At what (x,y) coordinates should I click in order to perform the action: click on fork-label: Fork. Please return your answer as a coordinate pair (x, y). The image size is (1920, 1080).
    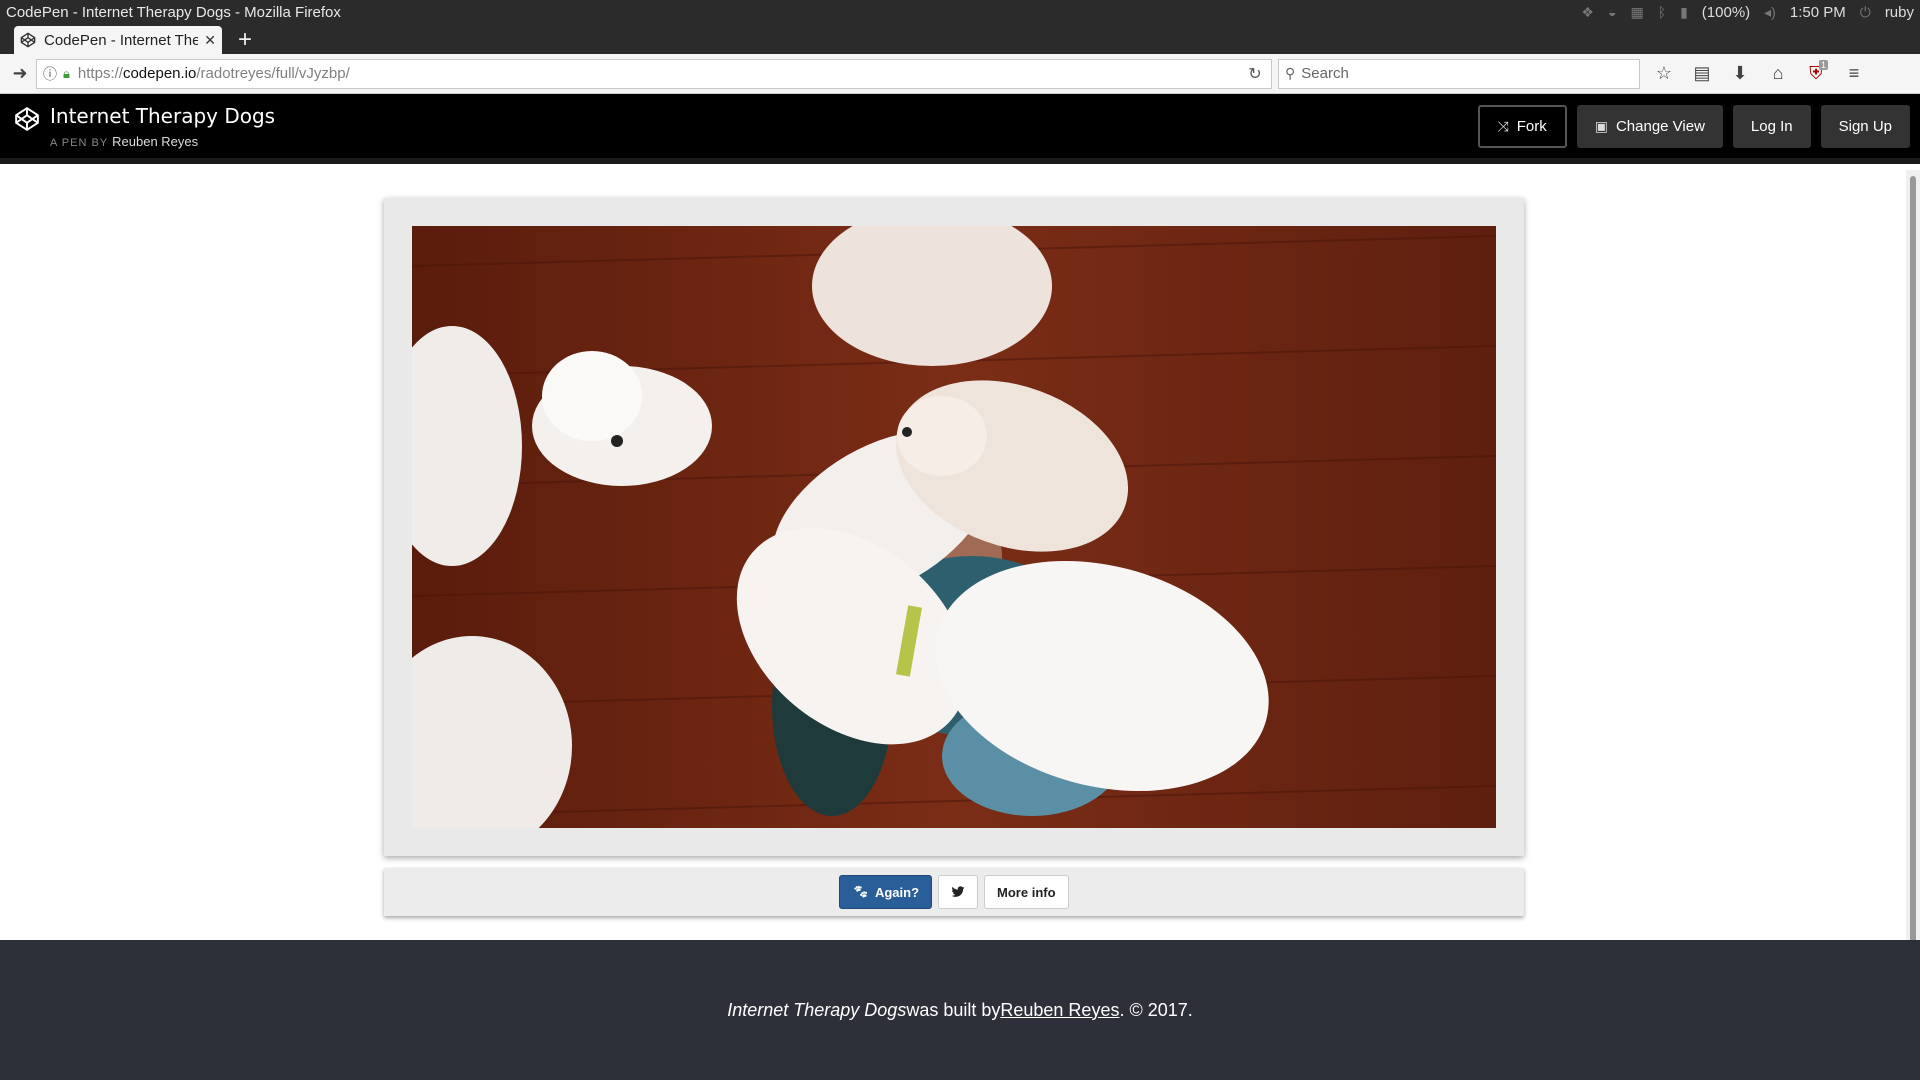
    Looking at the image, I should click on (1531, 126).